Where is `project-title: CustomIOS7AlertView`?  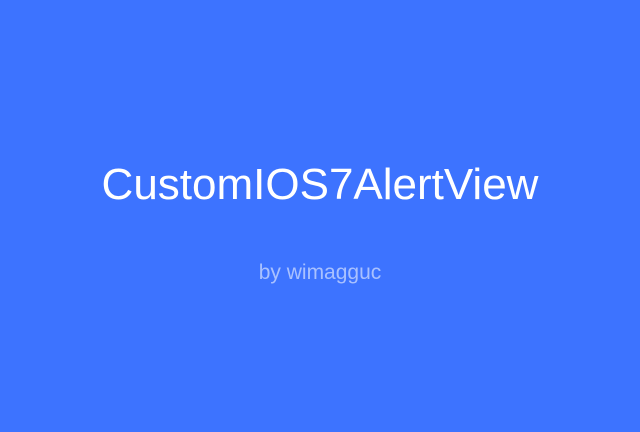 project-title: CustomIOS7AlertView is located at coordinates (320, 184).